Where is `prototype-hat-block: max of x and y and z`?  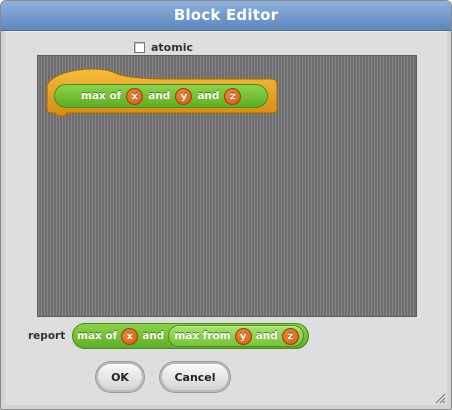 prototype-hat-block: max of x and y and z is located at coordinates (162, 91).